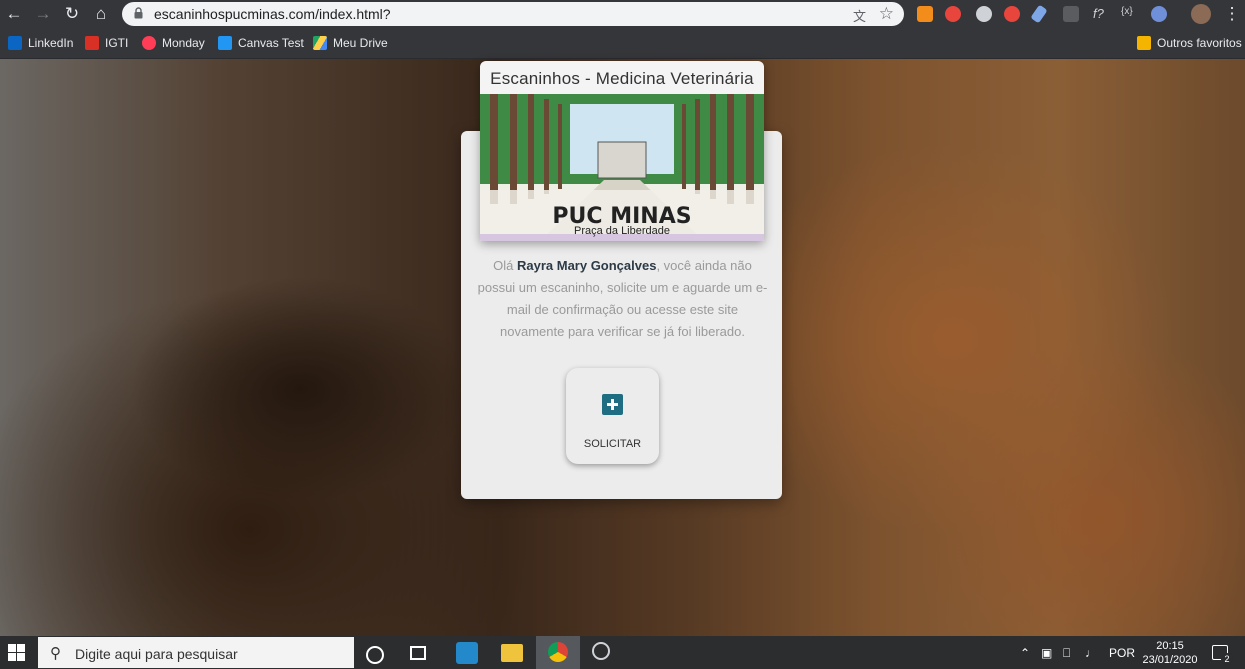 The width and height of the screenshot is (1245, 669). What do you see at coordinates (1122, 653) in the screenshot?
I see `language-indicator: POR` at bounding box center [1122, 653].